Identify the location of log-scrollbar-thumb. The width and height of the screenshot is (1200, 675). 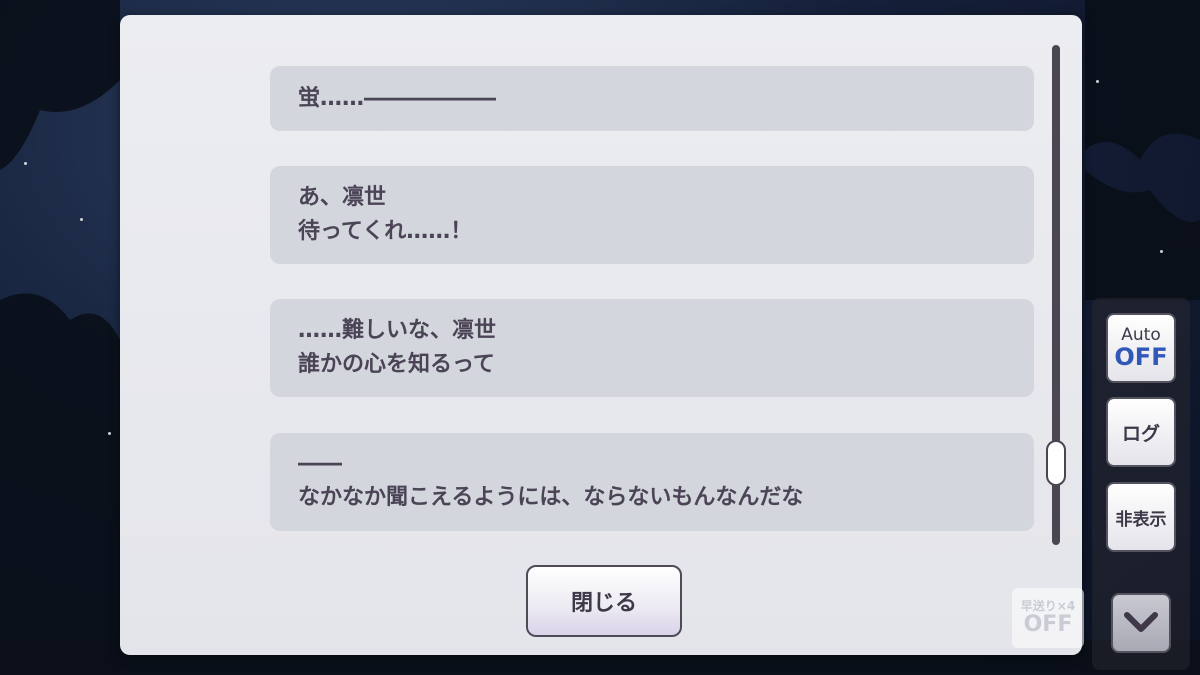
(1056, 463).